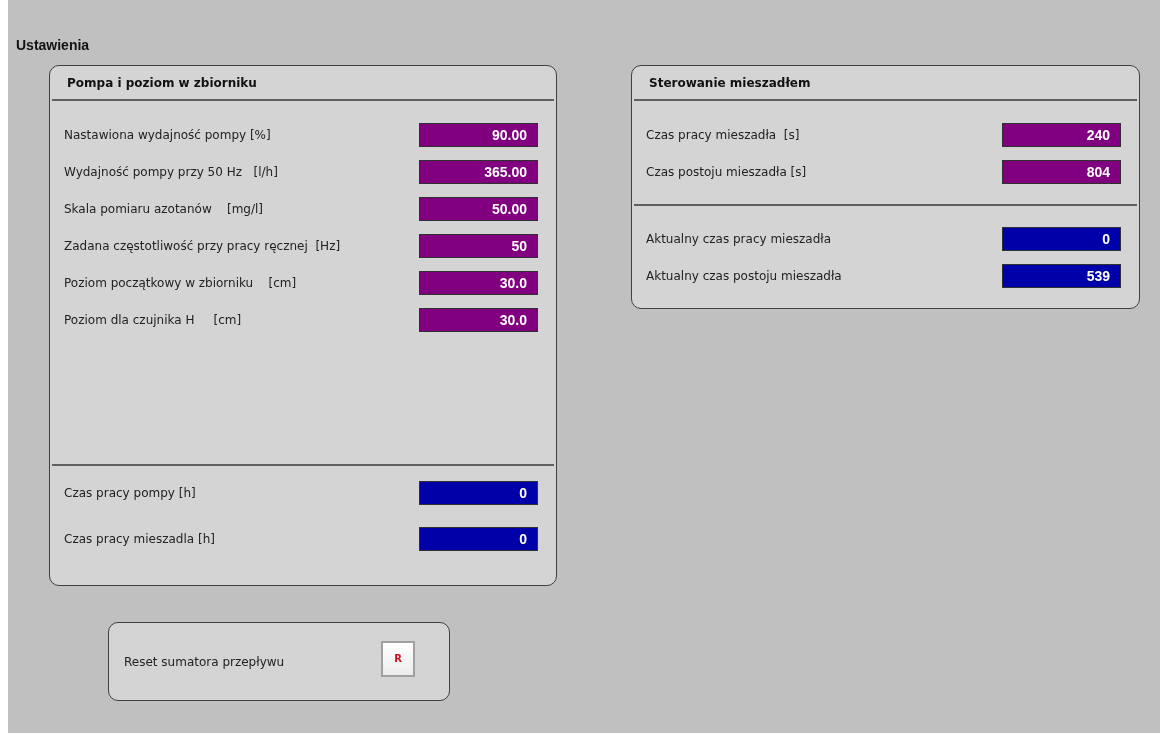 The height and width of the screenshot is (733, 1160). What do you see at coordinates (202, 246) in the screenshot?
I see `field-label: Zadana częstotliwość przy pracy ręcznej [Hz]` at bounding box center [202, 246].